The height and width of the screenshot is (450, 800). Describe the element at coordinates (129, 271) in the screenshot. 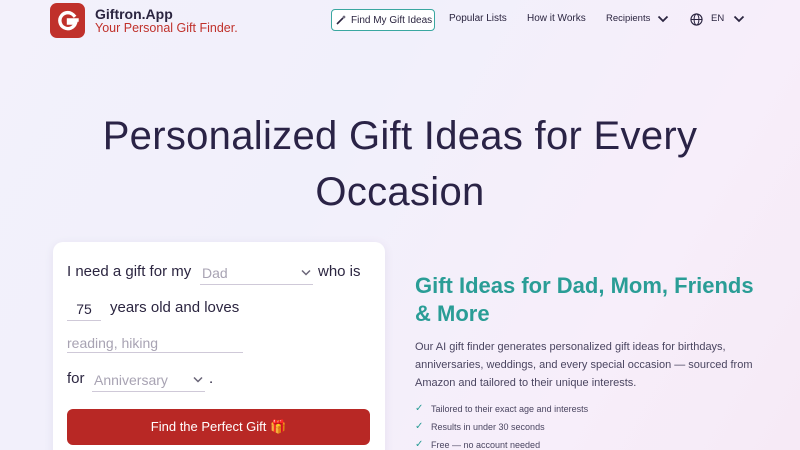

I see `form-prefix-text: I need a gift for my` at that location.